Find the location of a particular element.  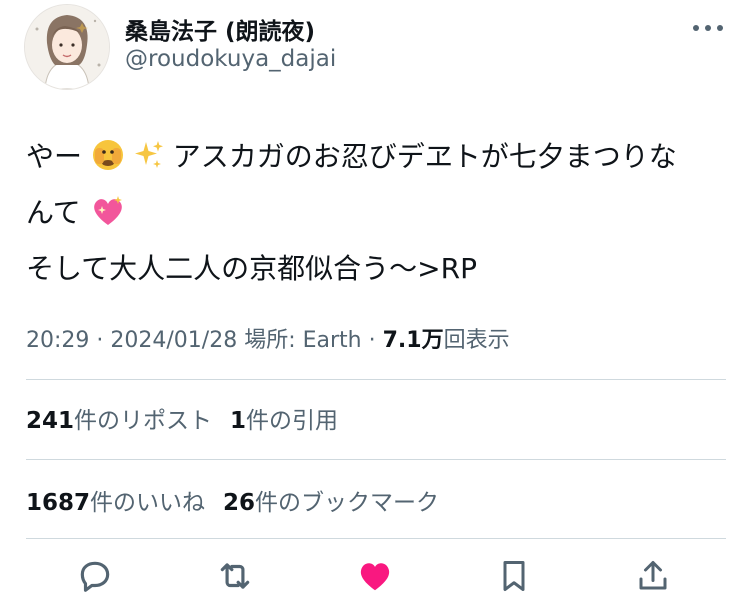

more-dots-icon is located at coordinates (708, 28).